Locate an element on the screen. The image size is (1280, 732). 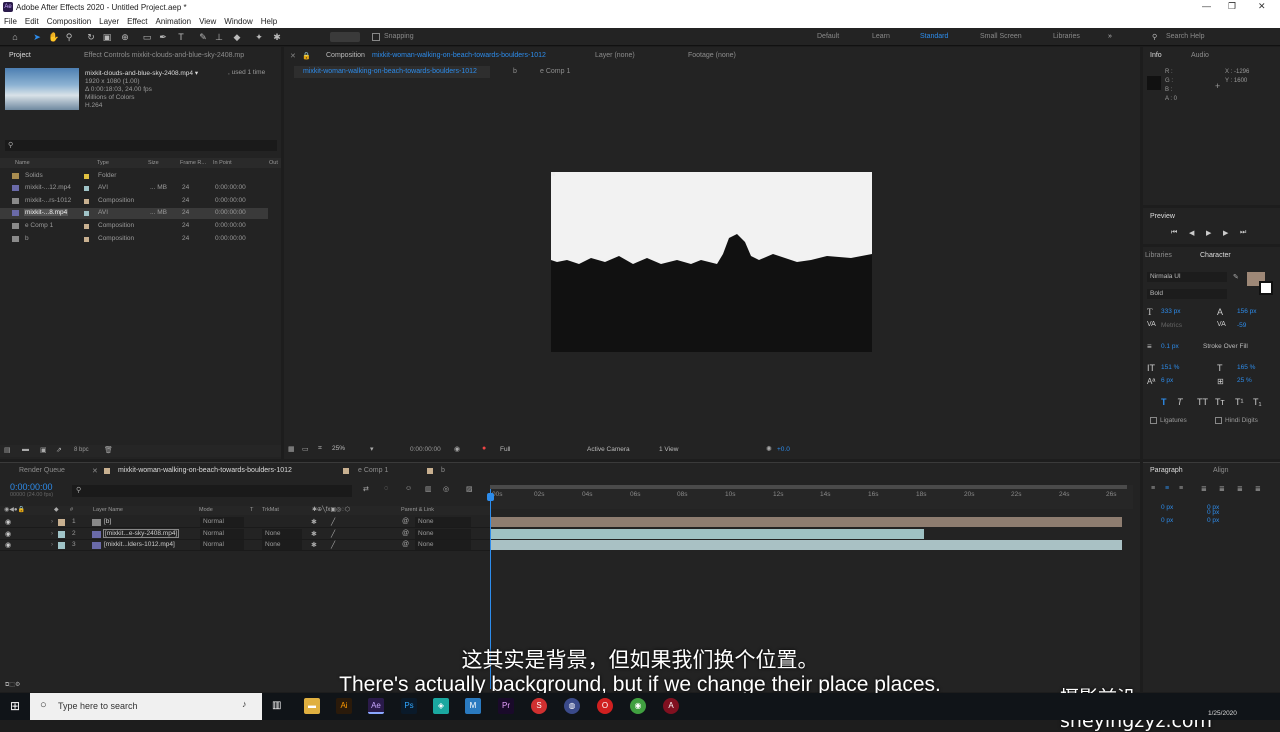
menu-layer: Layer is located at coordinates (109, 21).